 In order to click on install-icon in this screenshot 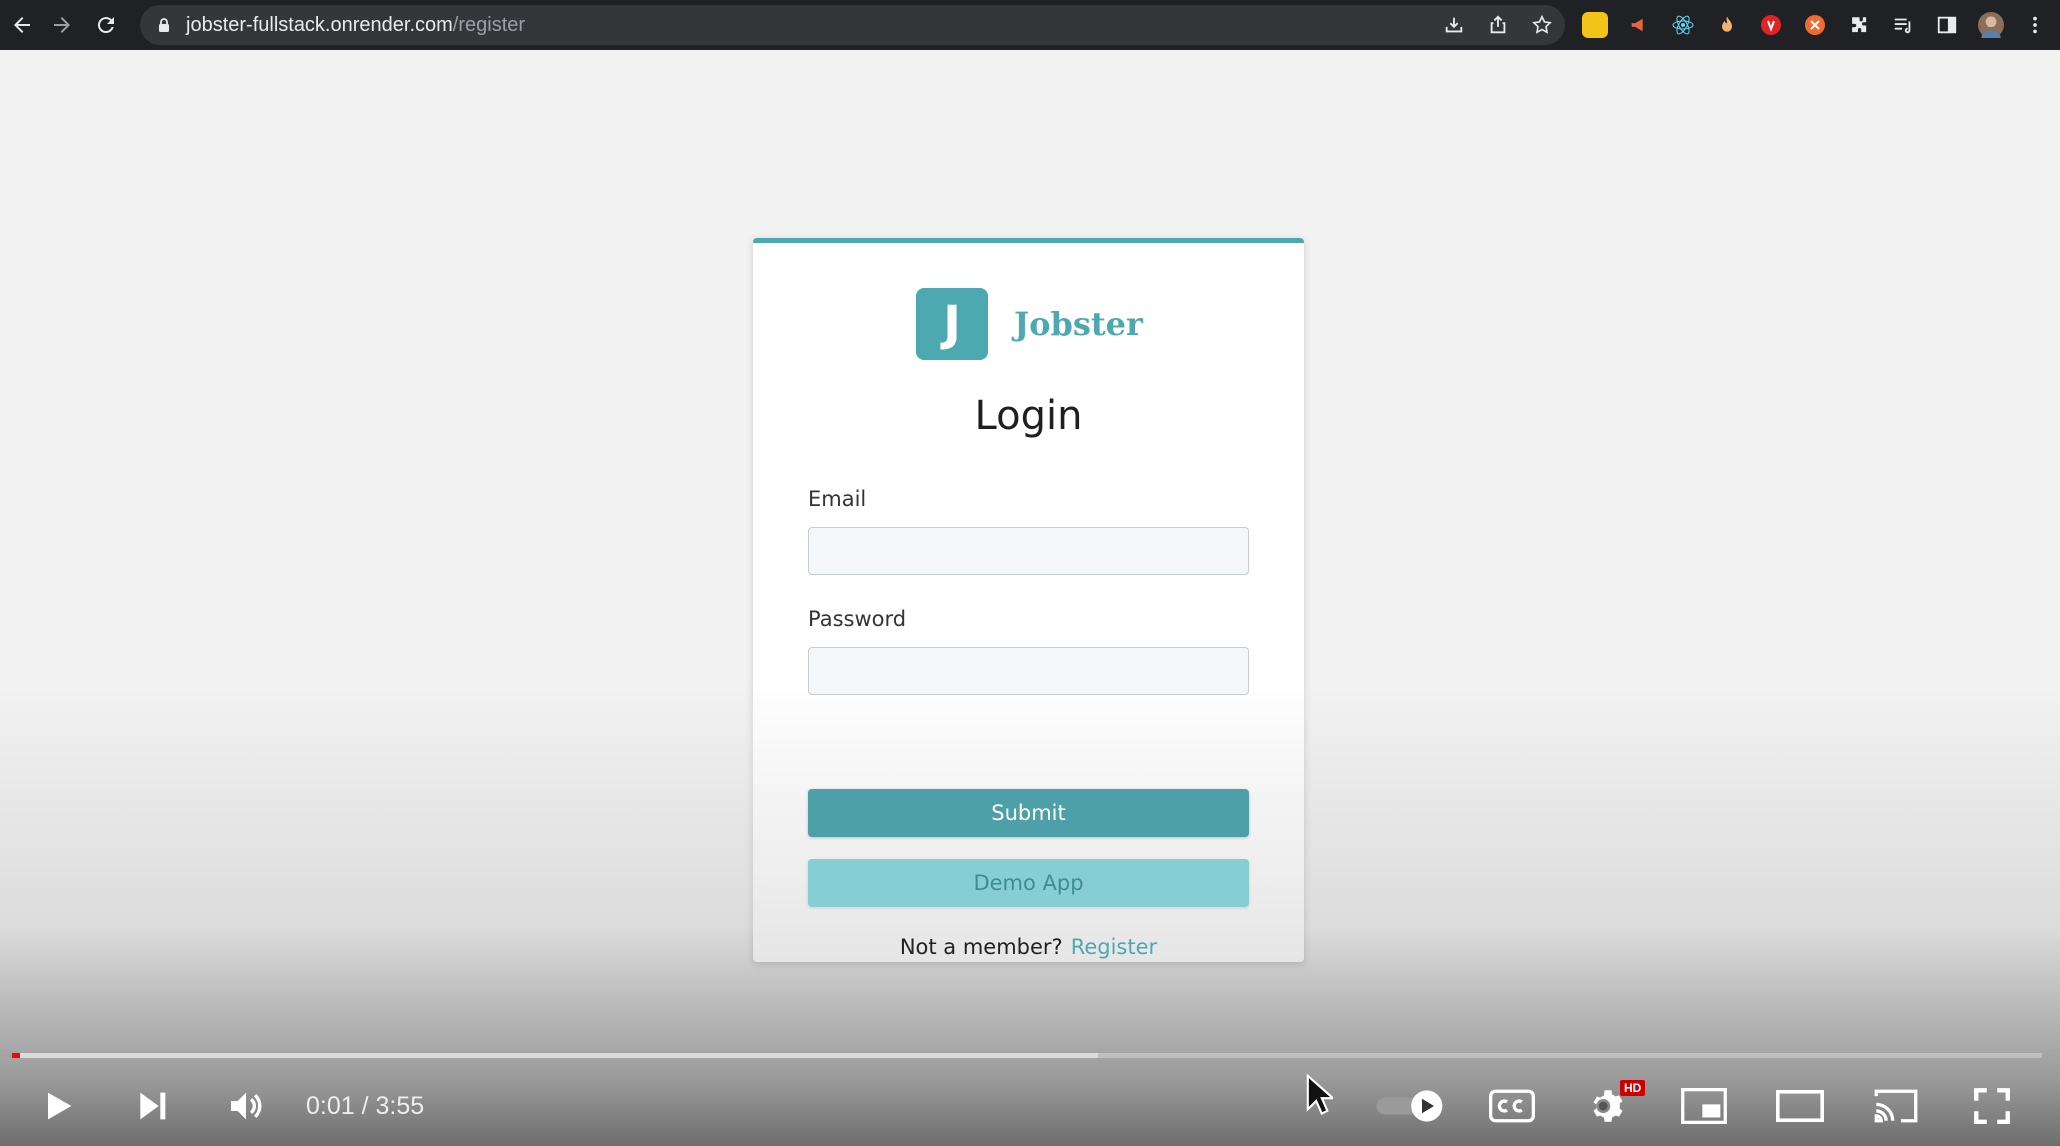, I will do `click(1454, 25)`.